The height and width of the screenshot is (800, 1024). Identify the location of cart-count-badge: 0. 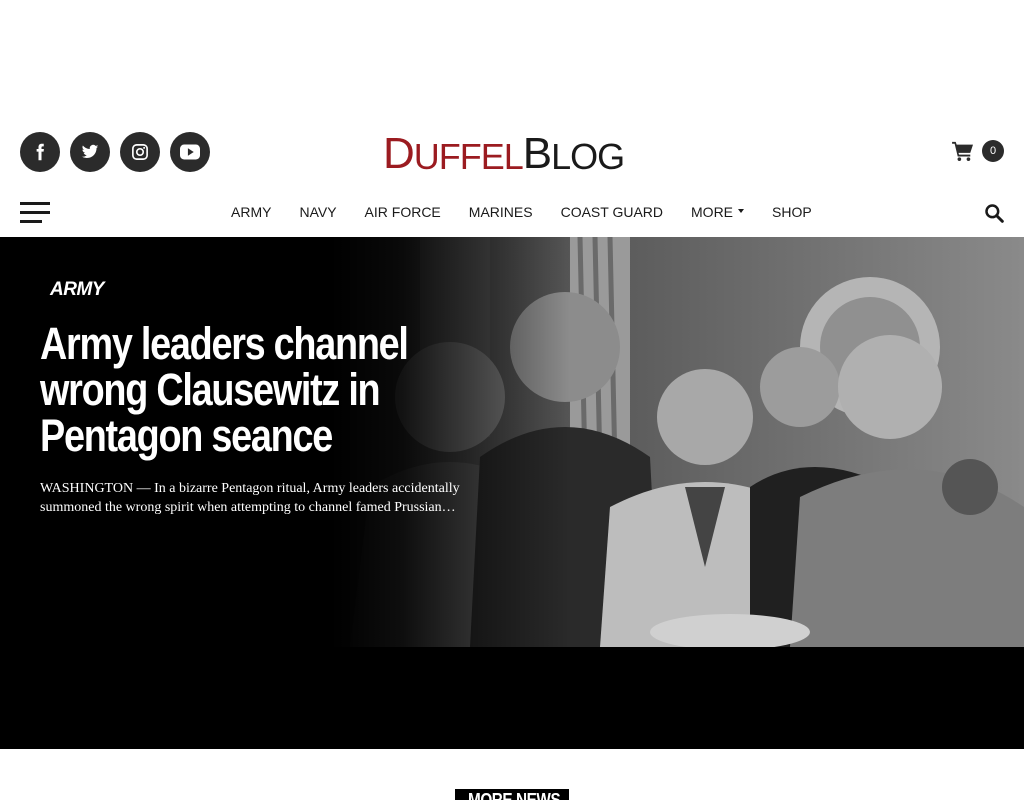
(993, 151).